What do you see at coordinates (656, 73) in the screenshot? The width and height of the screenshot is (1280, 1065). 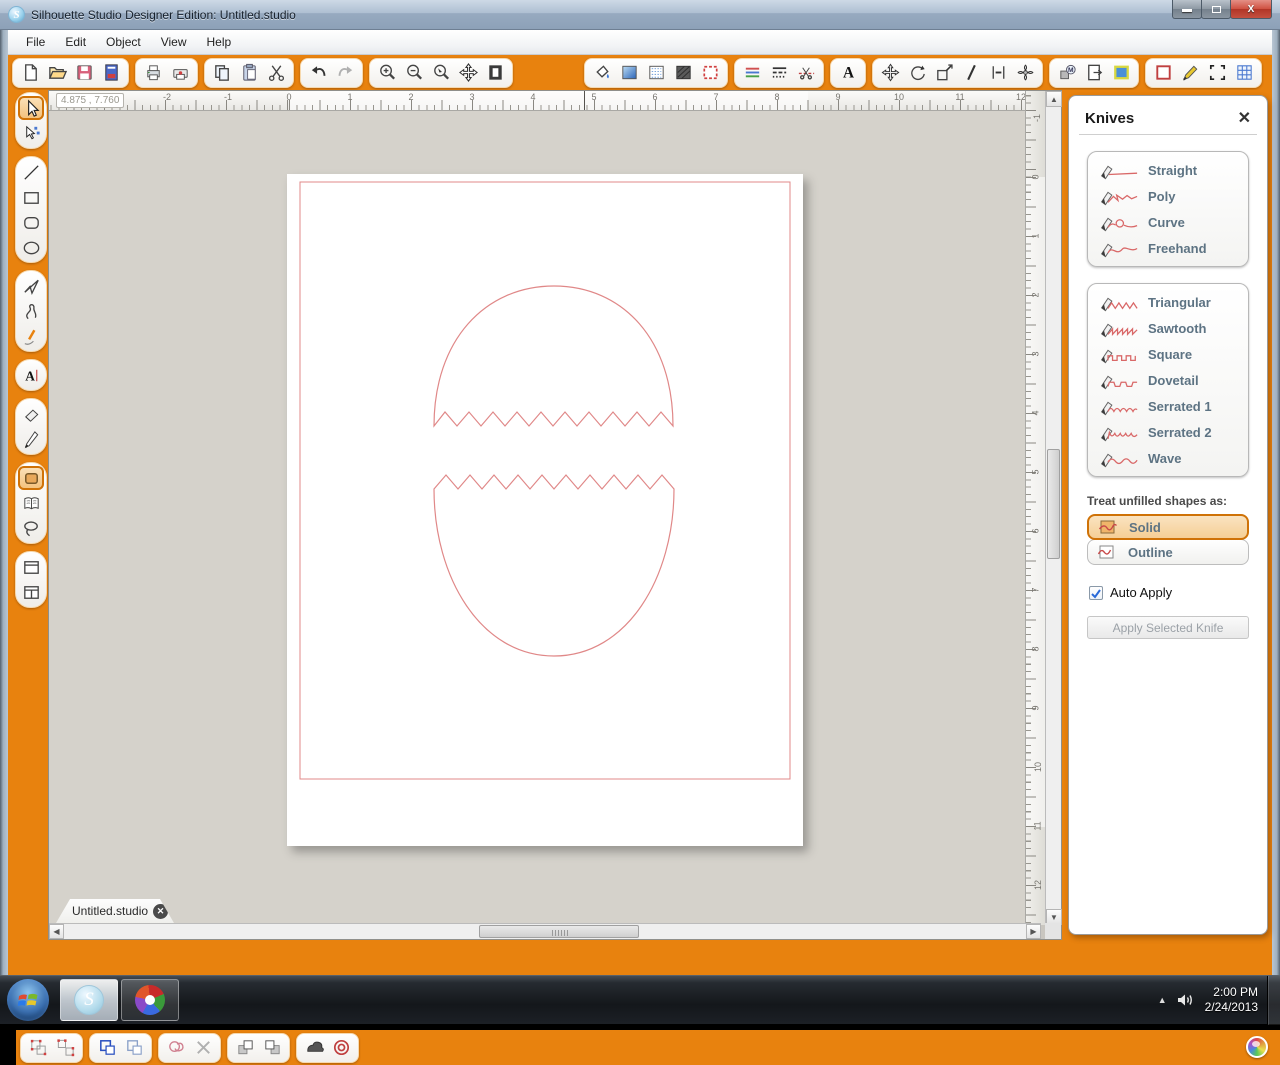 I see `fill-pattern-icon` at bounding box center [656, 73].